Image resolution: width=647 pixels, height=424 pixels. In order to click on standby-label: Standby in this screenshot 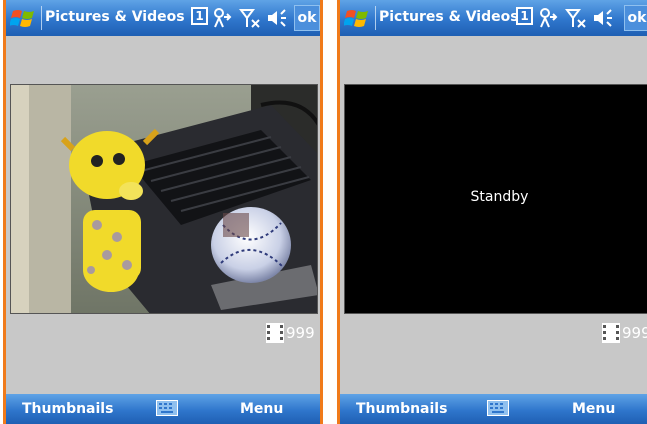, I will do `click(499, 197)`.